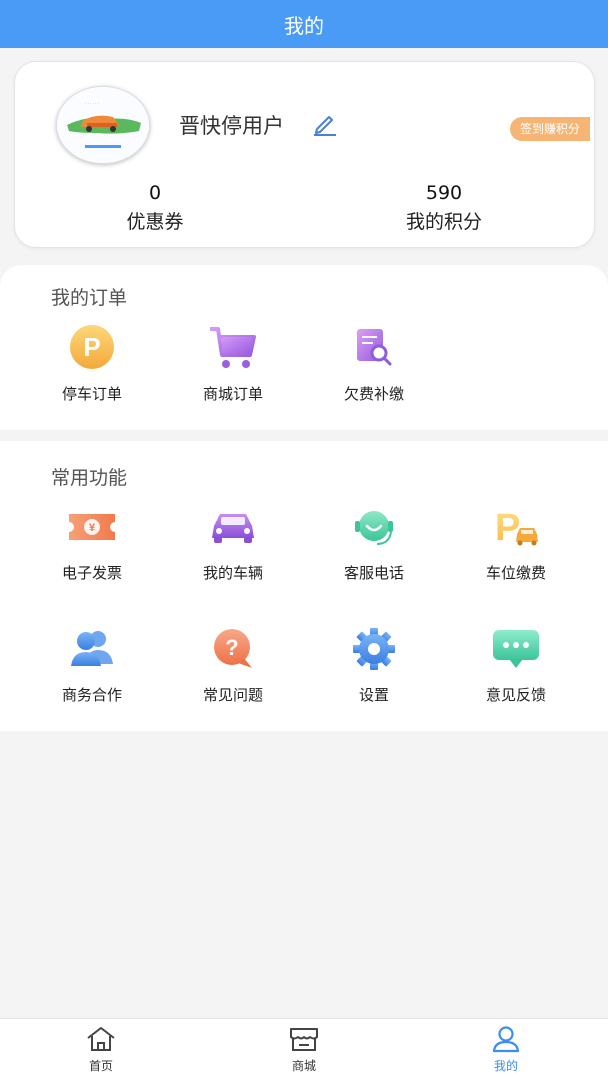  Describe the element at coordinates (155, 209) in the screenshot. I see `coupons-stat: 0 优惠券` at that location.